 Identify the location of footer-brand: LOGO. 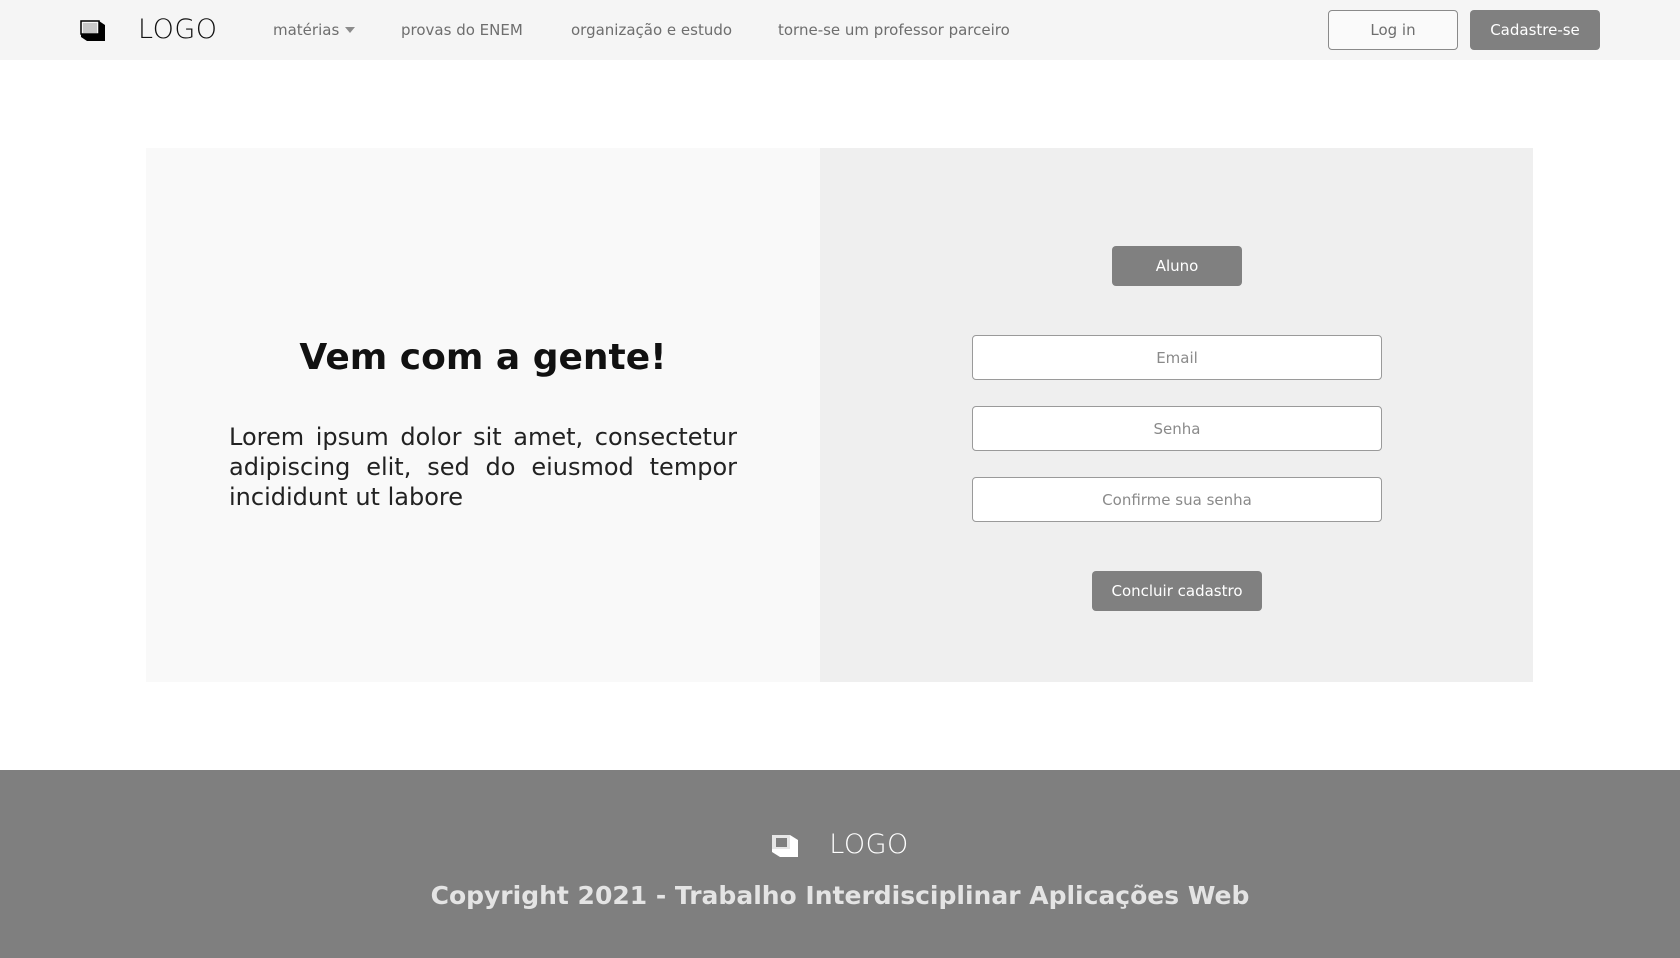
(840, 845).